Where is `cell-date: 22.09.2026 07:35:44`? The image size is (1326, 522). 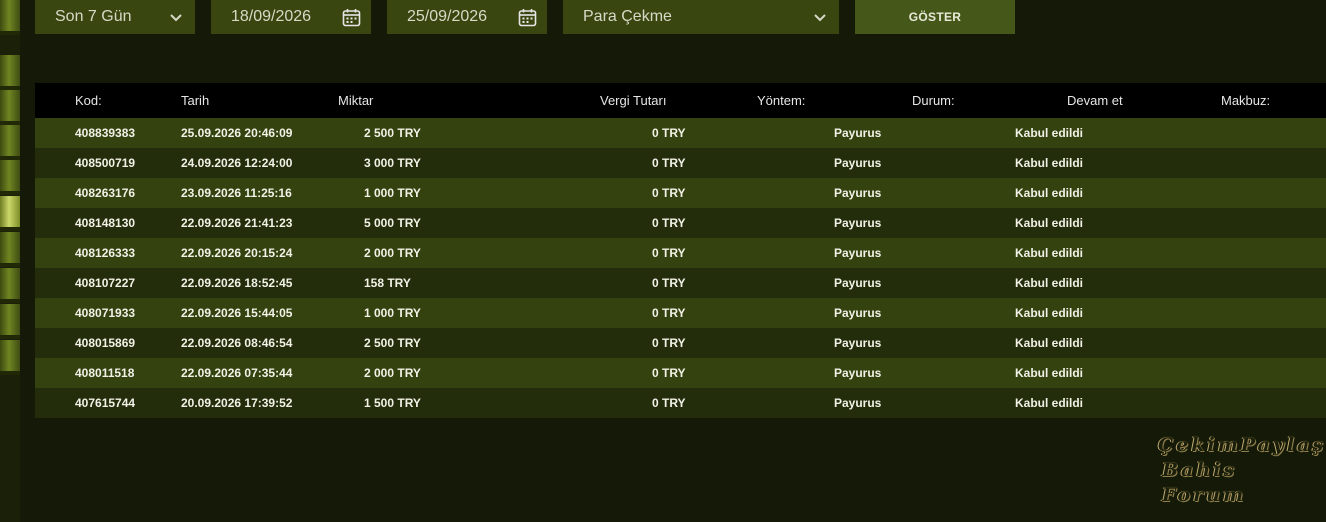 cell-date: 22.09.2026 07:35:44 is located at coordinates (237, 373).